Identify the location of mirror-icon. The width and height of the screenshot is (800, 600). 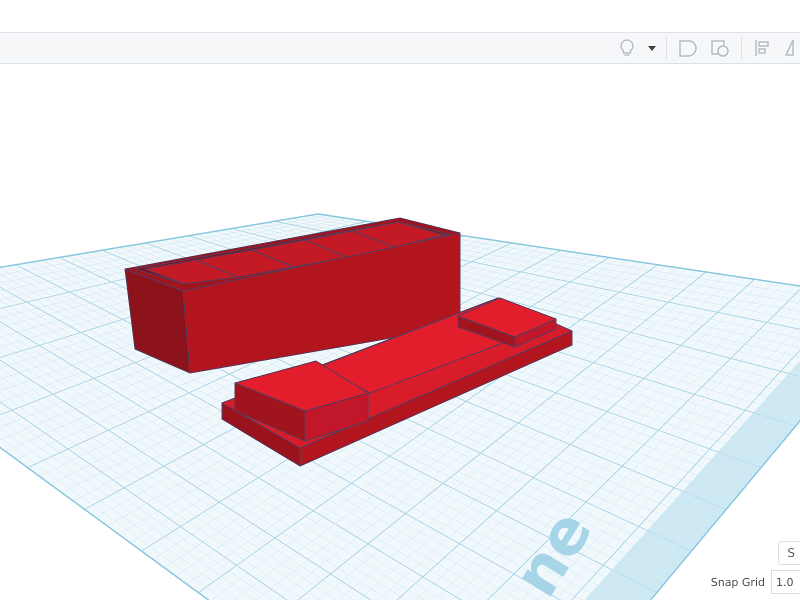
(789, 48).